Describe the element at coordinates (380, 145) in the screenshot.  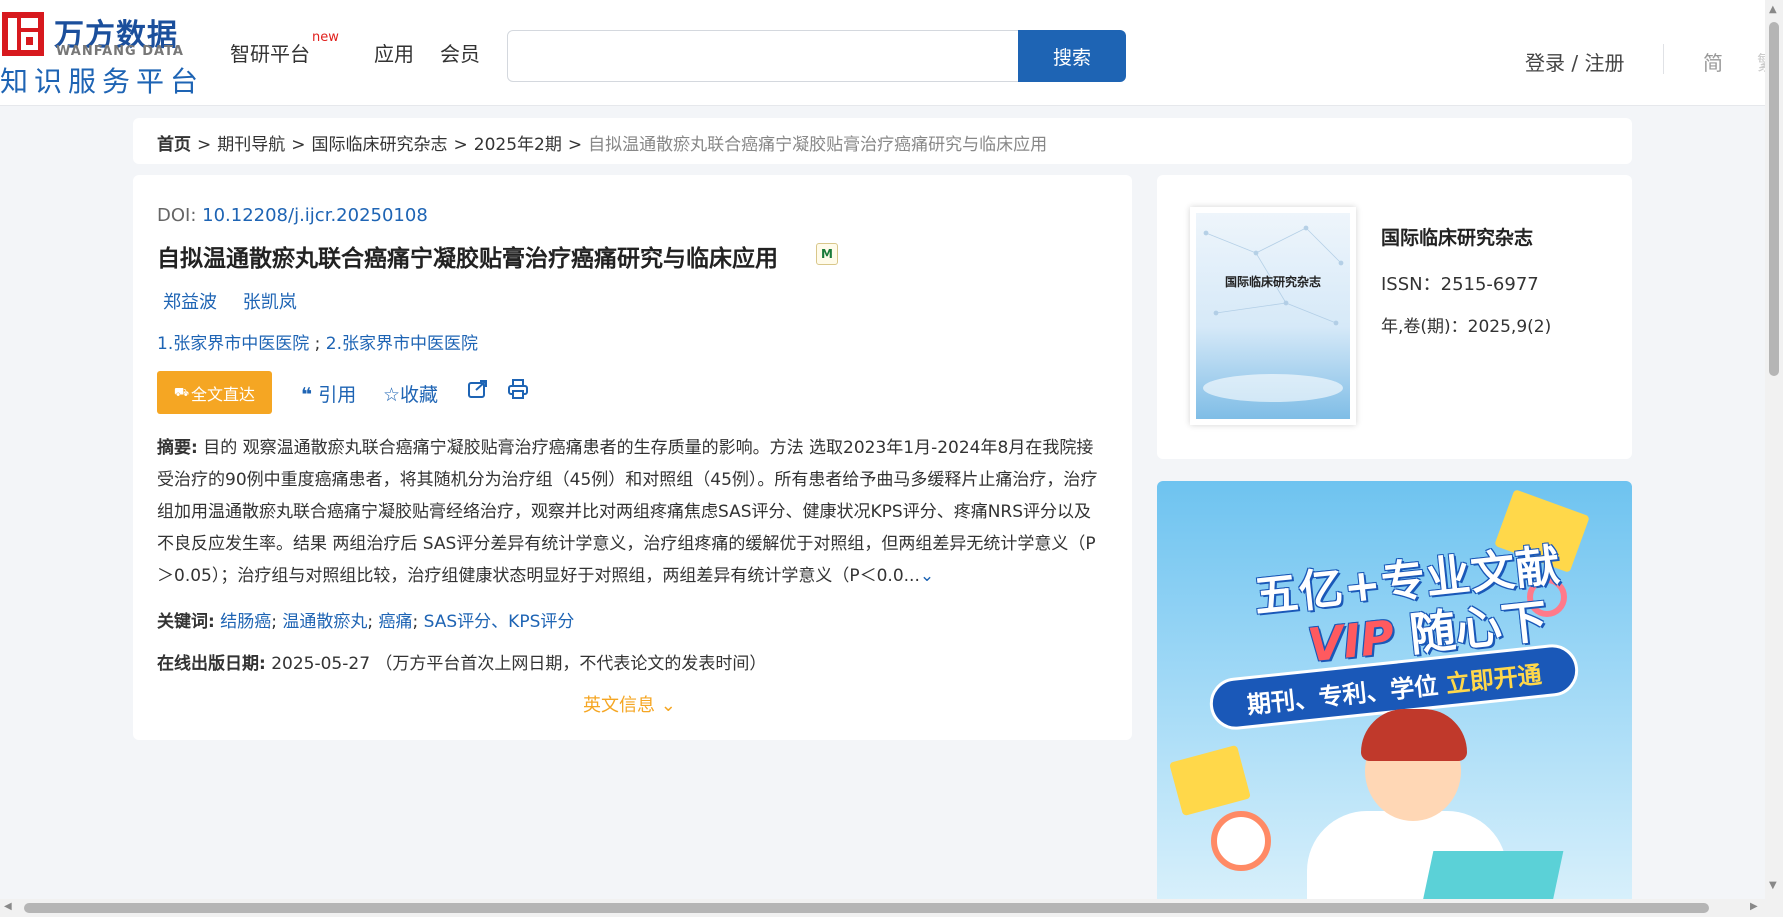
I see `breadcrumb-journal: 国际临床研究杂志` at that location.